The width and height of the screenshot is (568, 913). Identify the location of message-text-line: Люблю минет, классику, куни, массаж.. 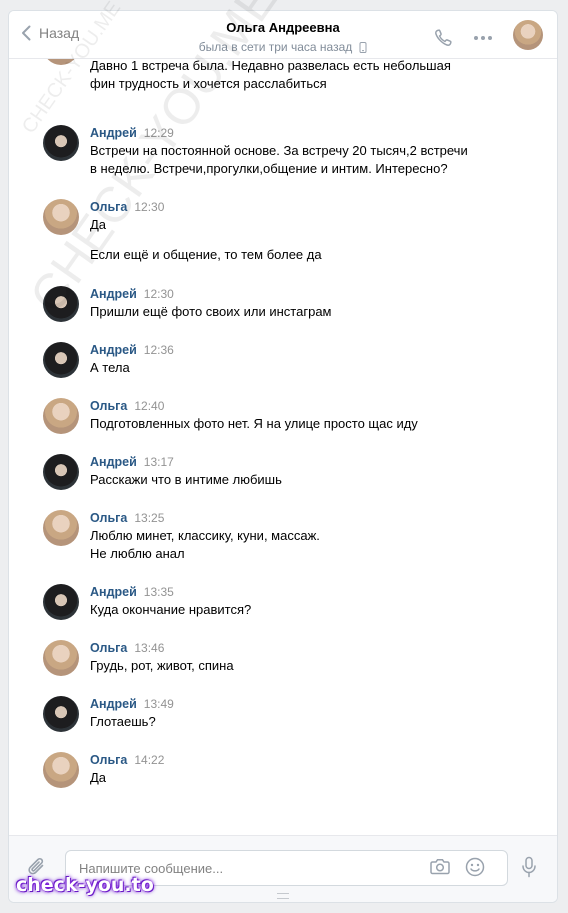
(205, 535).